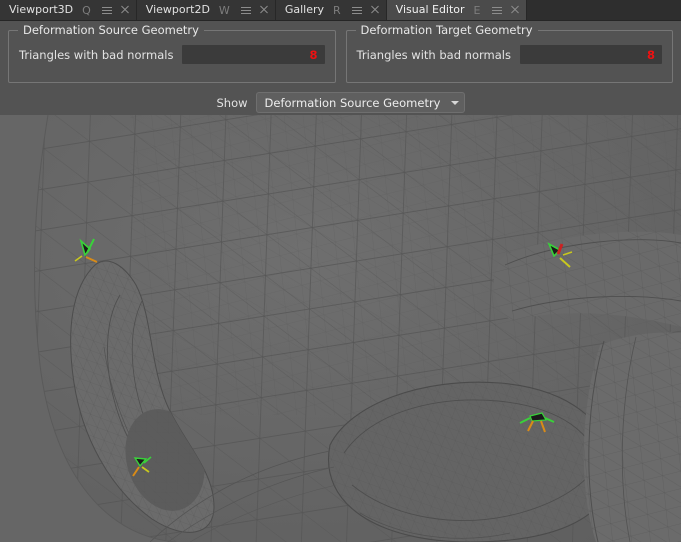 This screenshot has height=542, width=681. I want to click on tab-label: Gallery, so click(304, 9).